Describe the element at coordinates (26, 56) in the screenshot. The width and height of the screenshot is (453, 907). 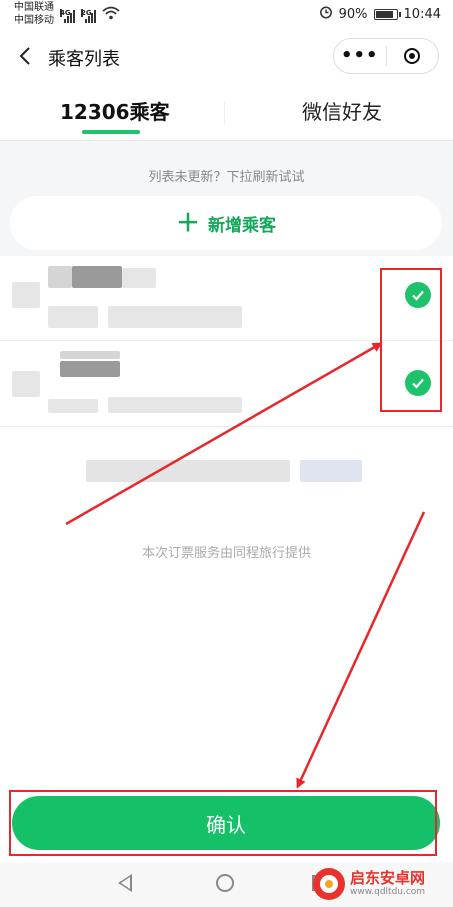
I see `back-icon` at that location.